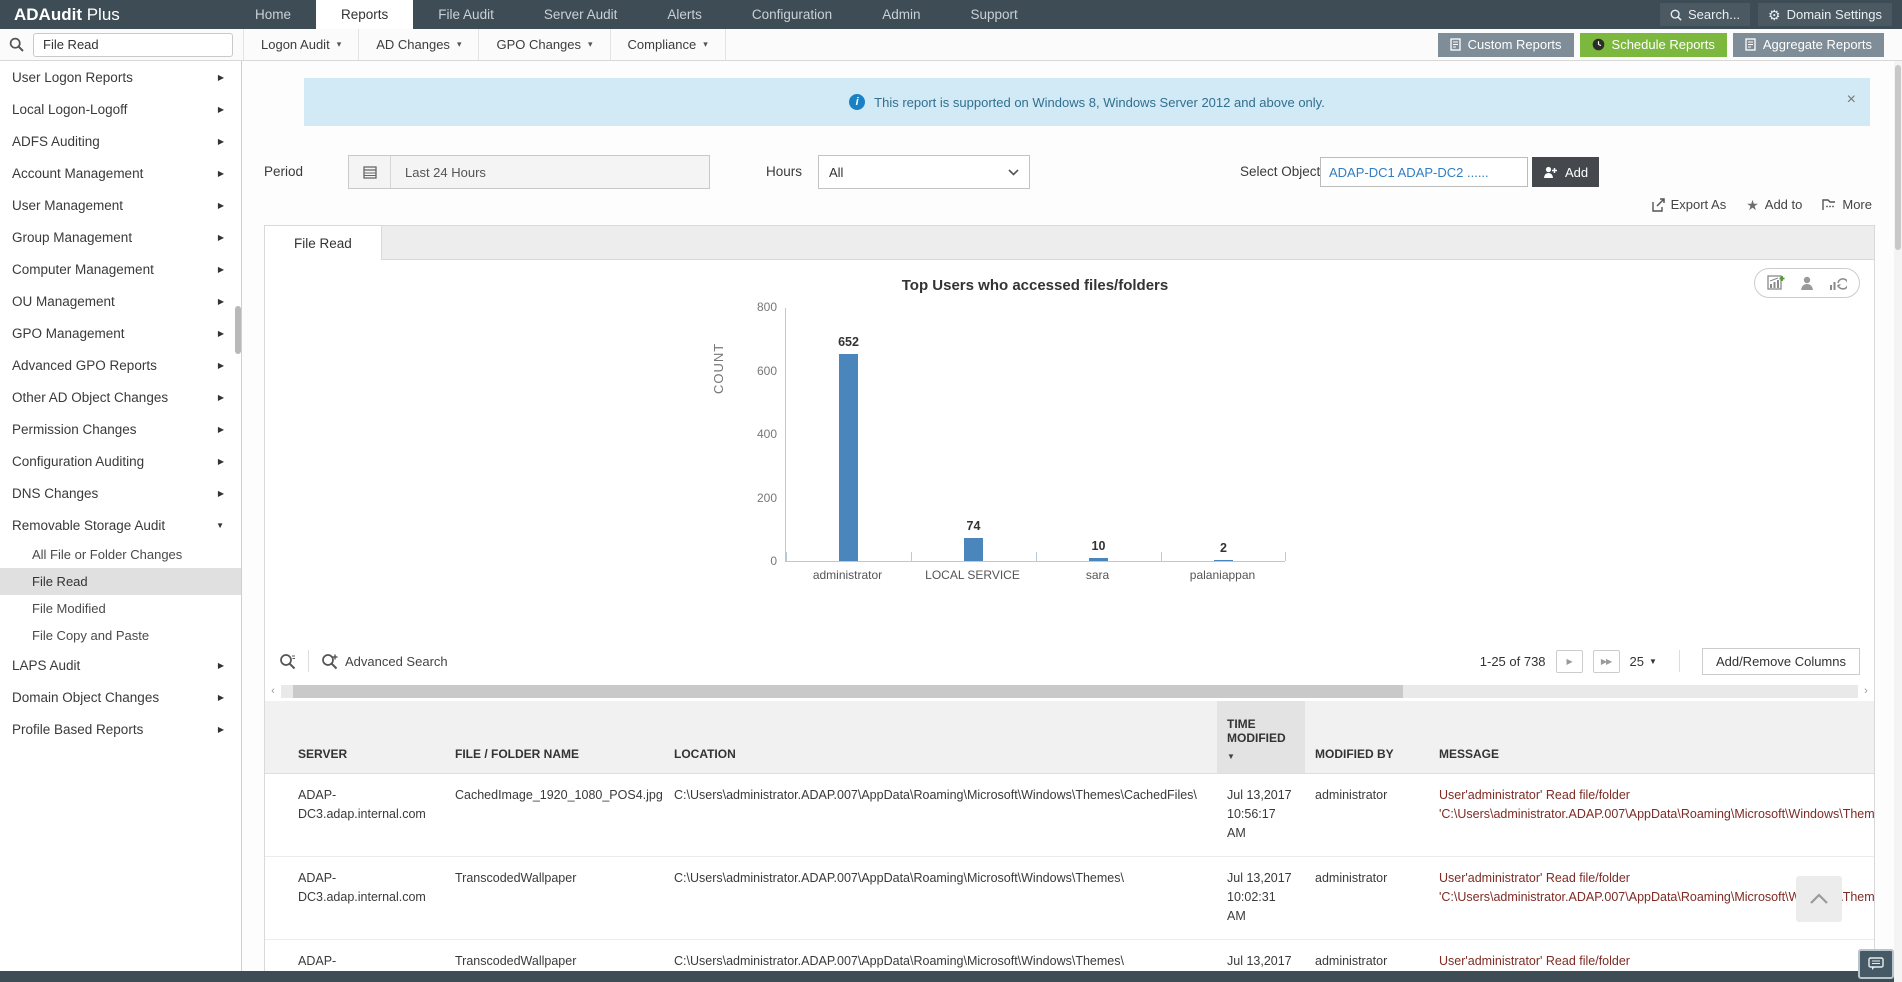 This screenshot has width=1902, height=982. I want to click on advanced-search-label: Advanced Search, so click(396, 661).